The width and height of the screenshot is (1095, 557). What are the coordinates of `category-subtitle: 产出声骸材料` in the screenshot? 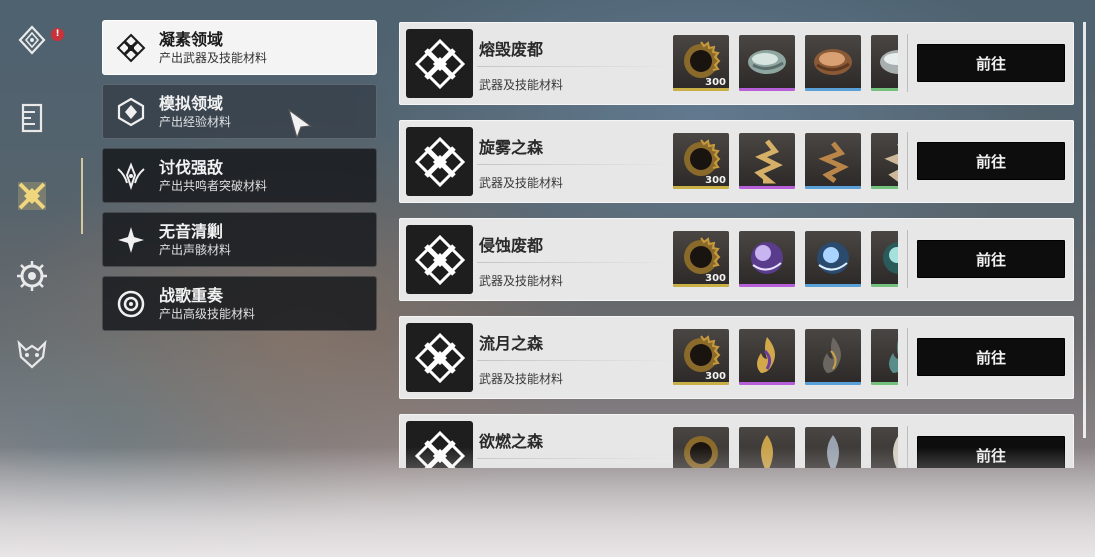 It's located at (195, 249).